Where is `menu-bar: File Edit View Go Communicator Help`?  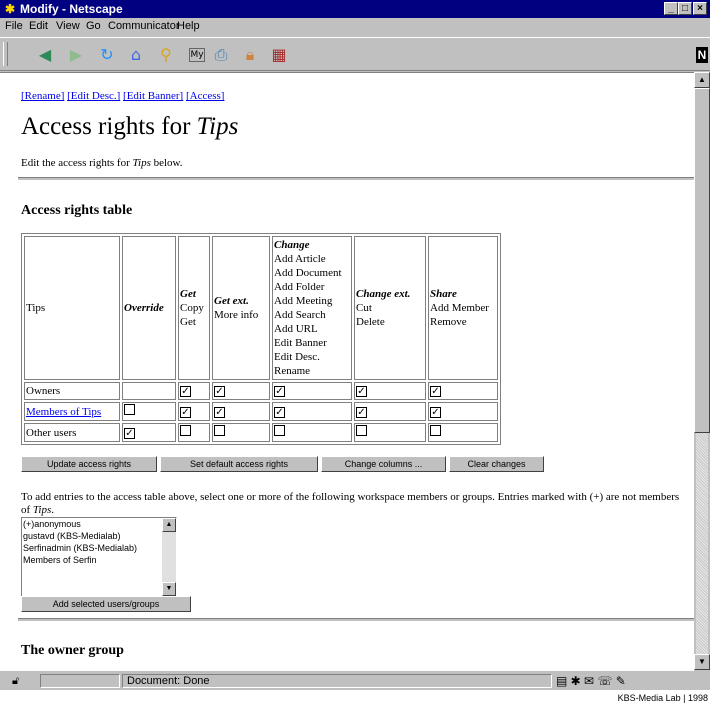
menu-bar: File Edit View Go Communicator Help is located at coordinates (355, 27).